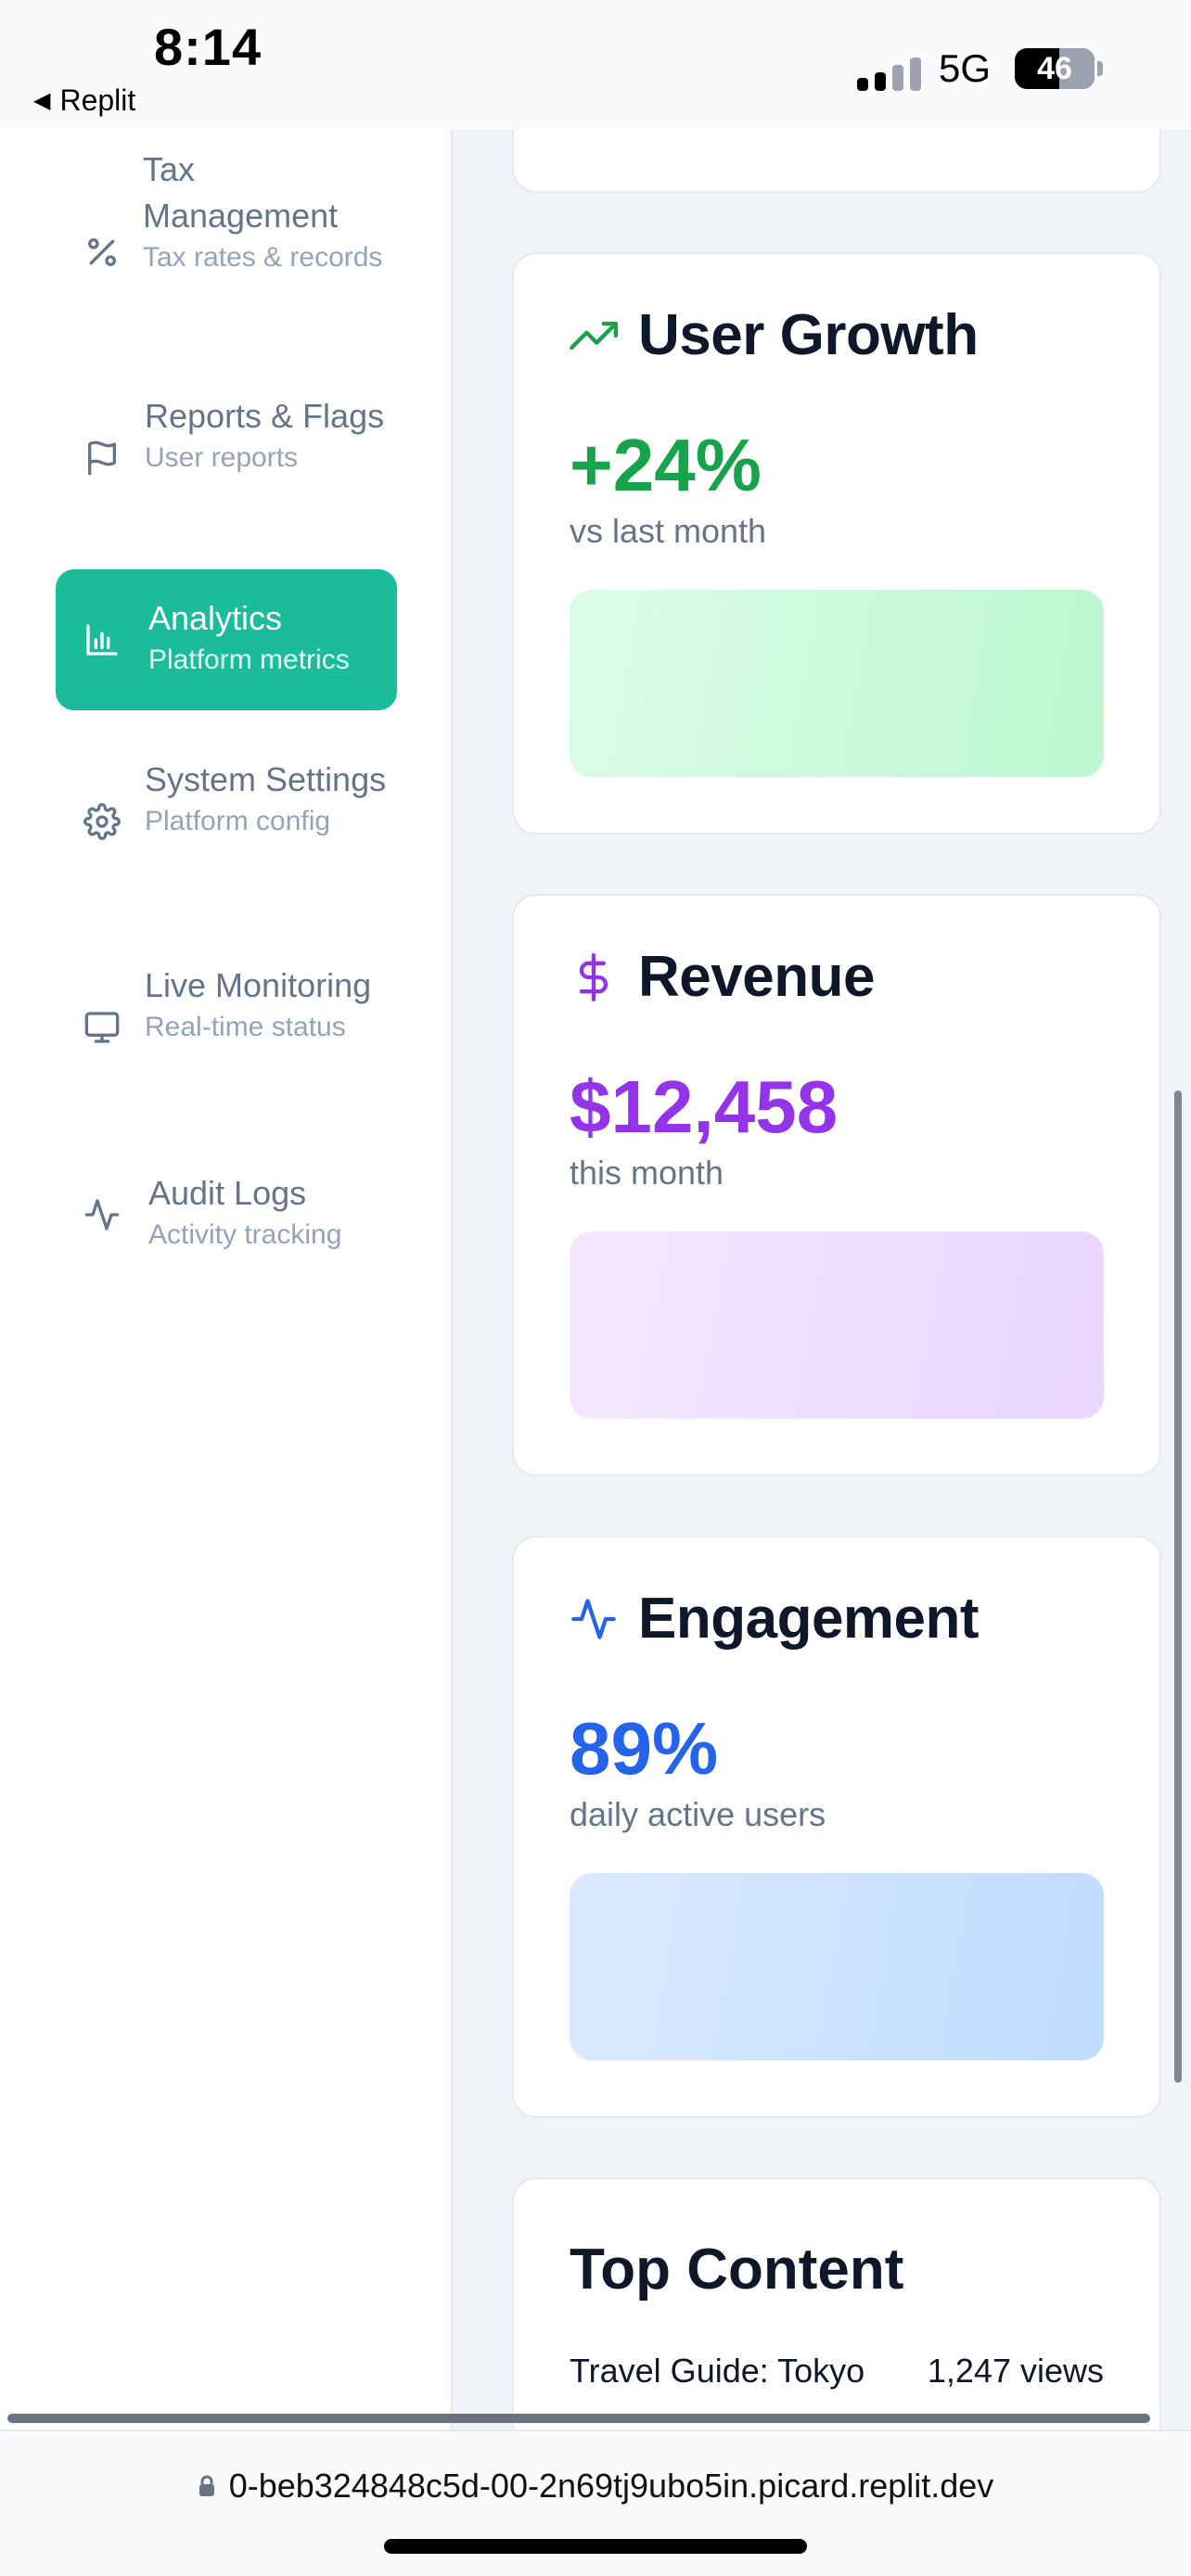 This screenshot has height=2576, width=1191. Describe the element at coordinates (209, 47) in the screenshot. I see `clock: 8:14` at that location.